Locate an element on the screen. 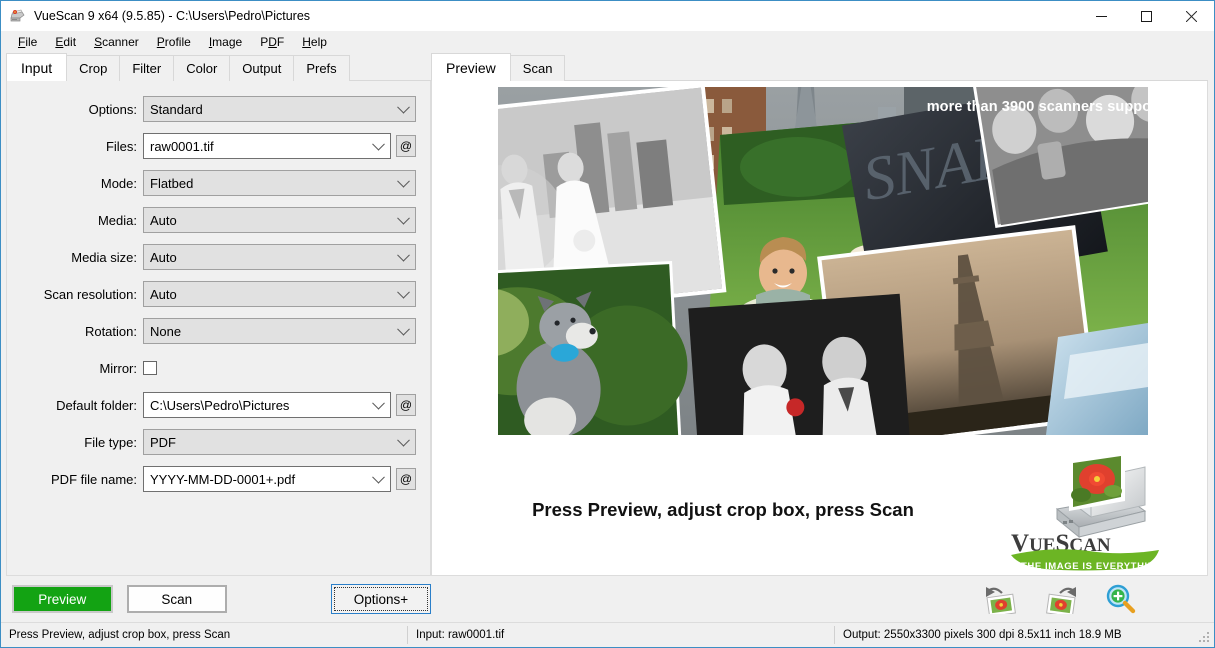 The image size is (1215, 648). tab-output: Output is located at coordinates (262, 68).